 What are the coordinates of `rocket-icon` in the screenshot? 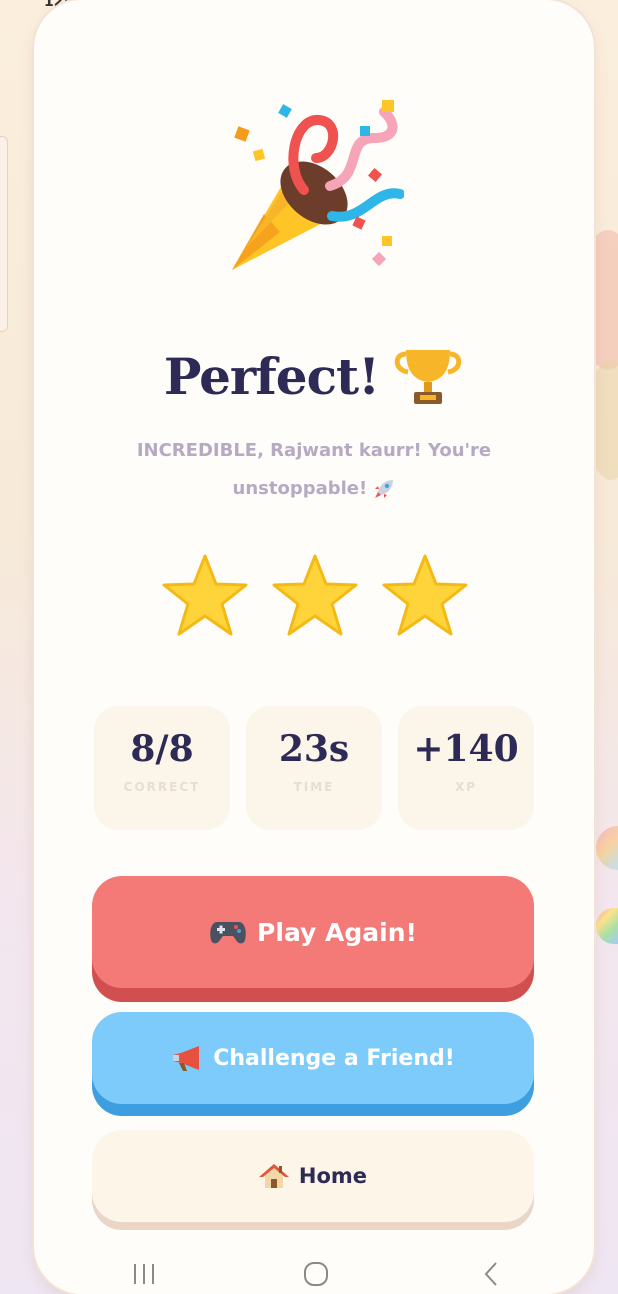 It's located at (384, 489).